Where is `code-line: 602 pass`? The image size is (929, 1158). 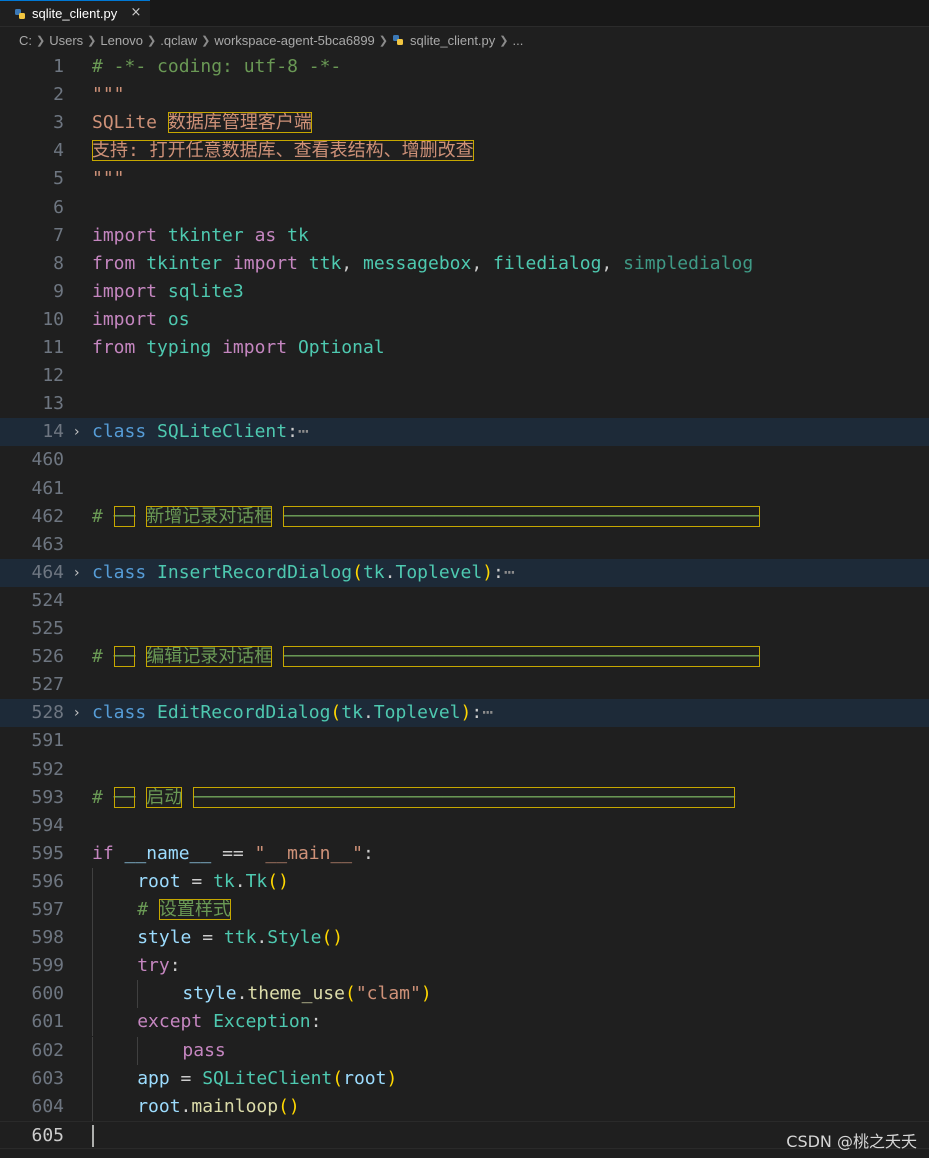
code-line: 602 pass is located at coordinates (464, 1050).